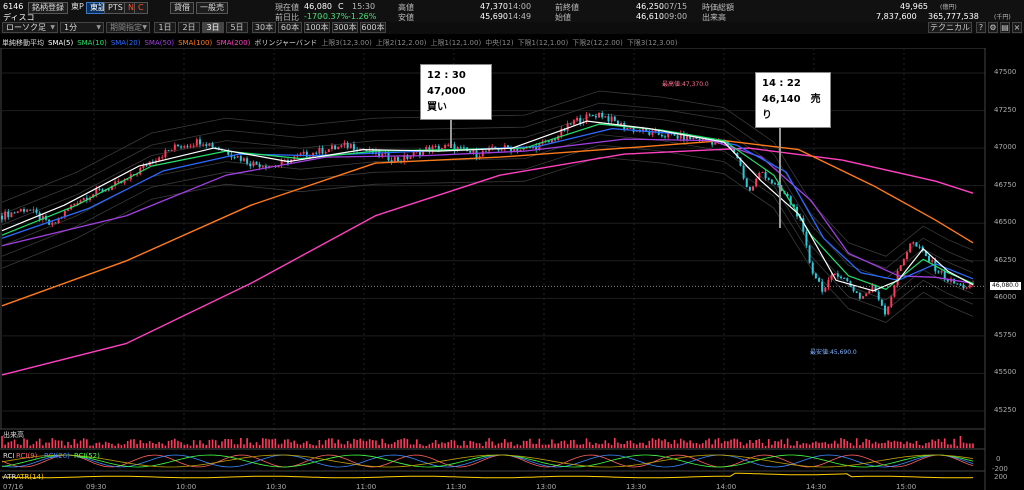 The width and height of the screenshot is (1024, 490). Describe the element at coordinates (141, 8) in the screenshot. I see `exchange-c-button: C` at that location.